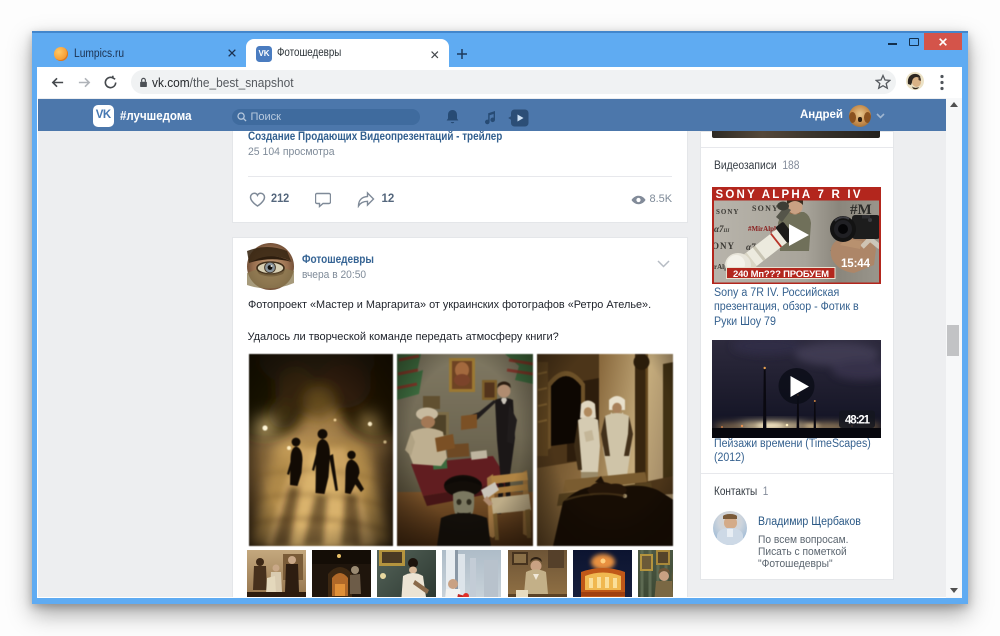 This screenshot has height=636, width=1000. I want to click on svg-text: ONY, so click(723, 246).